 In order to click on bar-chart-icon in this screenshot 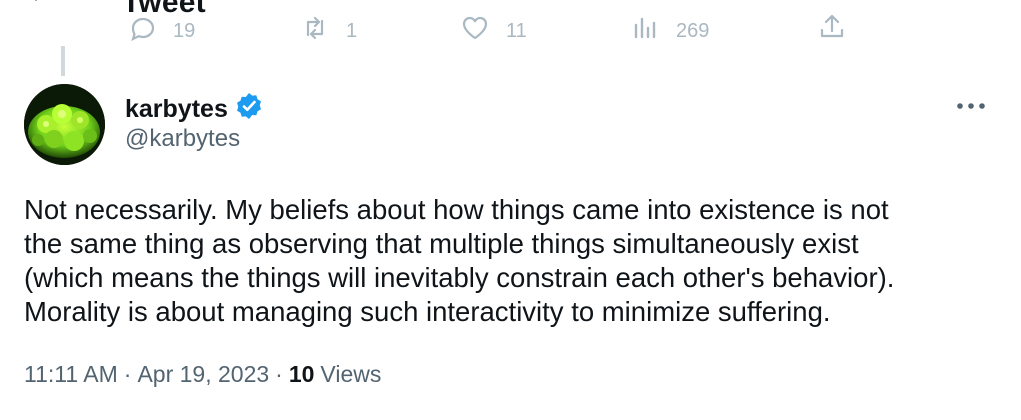, I will do `click(645, 31)`.